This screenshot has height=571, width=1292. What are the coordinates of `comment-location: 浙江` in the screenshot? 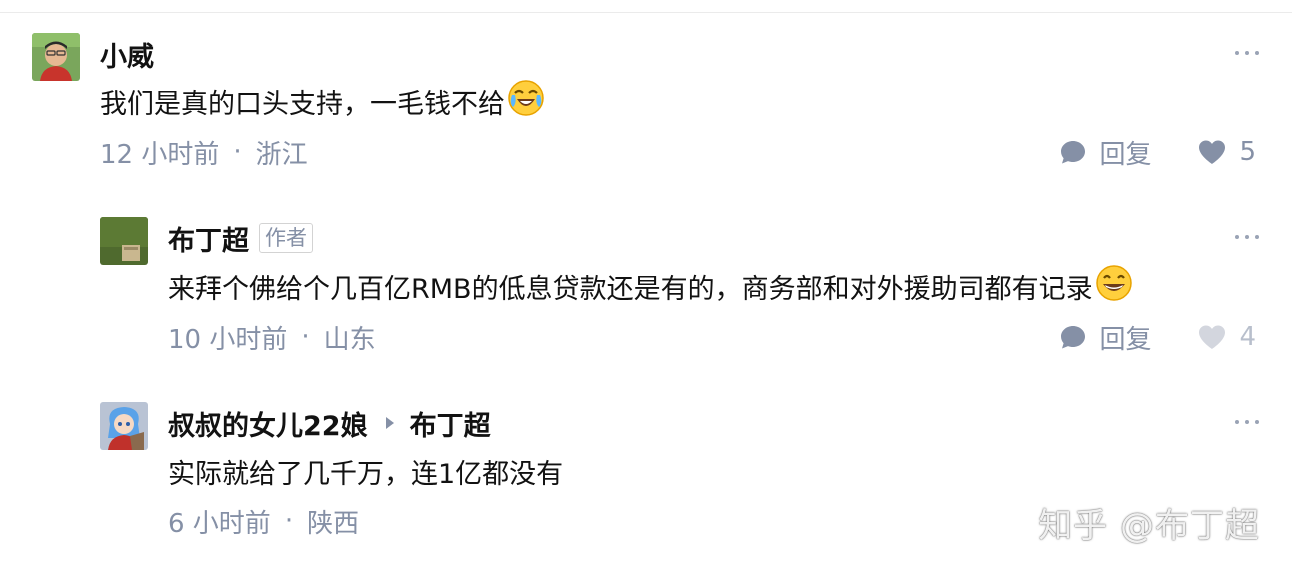 It's located at (281, 154).